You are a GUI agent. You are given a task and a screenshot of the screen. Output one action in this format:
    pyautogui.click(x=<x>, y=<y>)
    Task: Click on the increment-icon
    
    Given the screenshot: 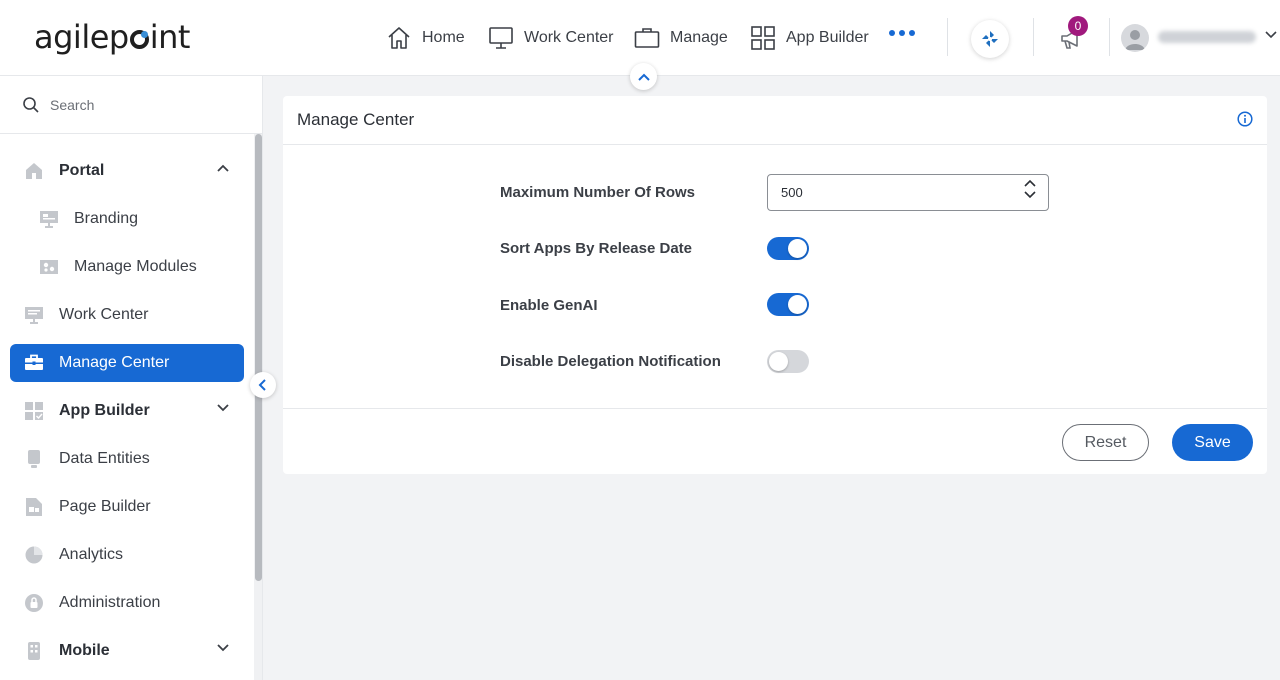 What is the action you would take?
    pyautogui.click(x=1030, y=183)
    